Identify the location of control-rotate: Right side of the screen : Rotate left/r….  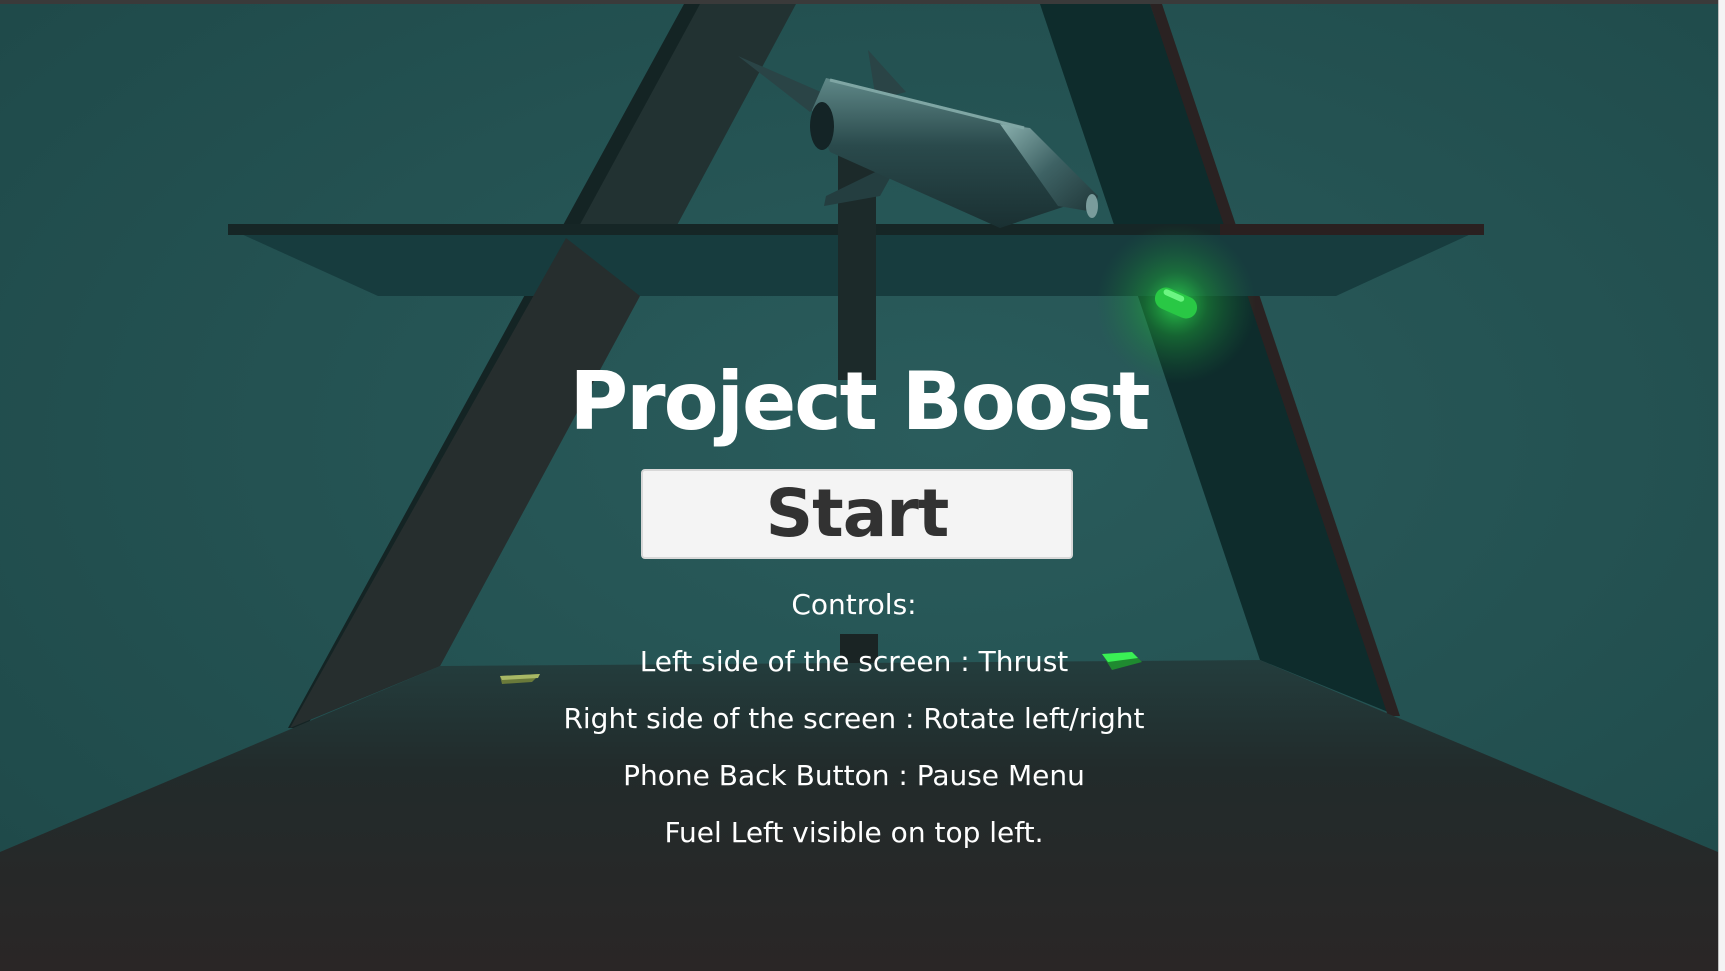
(854, 718).